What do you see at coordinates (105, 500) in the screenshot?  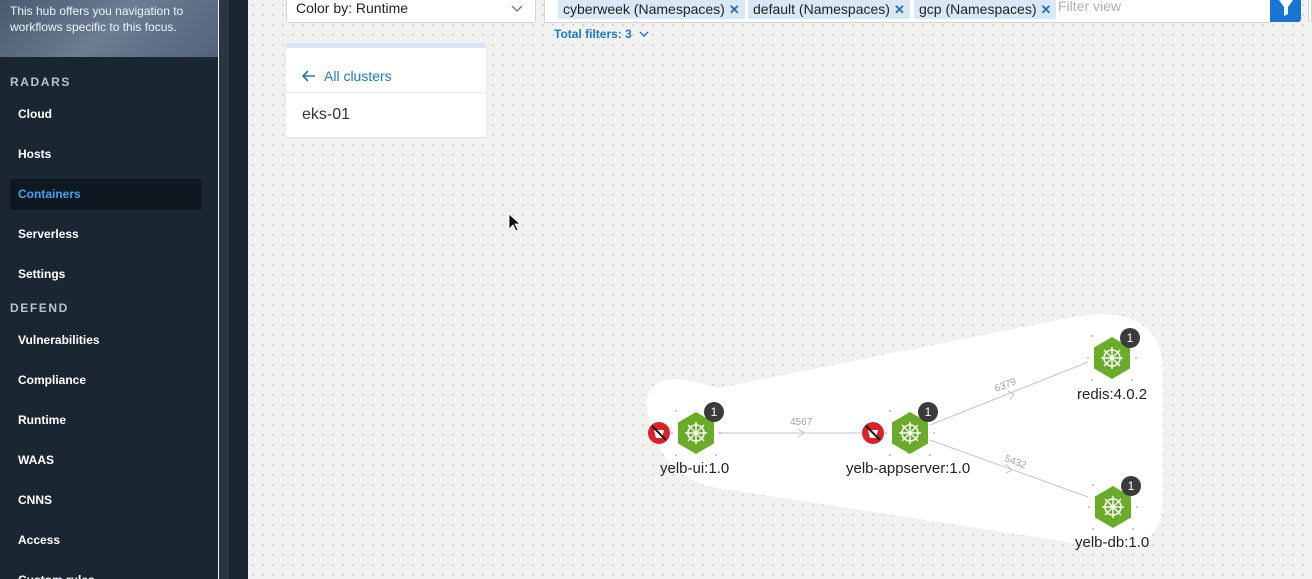 I see `sidebar-item-cnns: CNNS` at bounding box center [105, 500].